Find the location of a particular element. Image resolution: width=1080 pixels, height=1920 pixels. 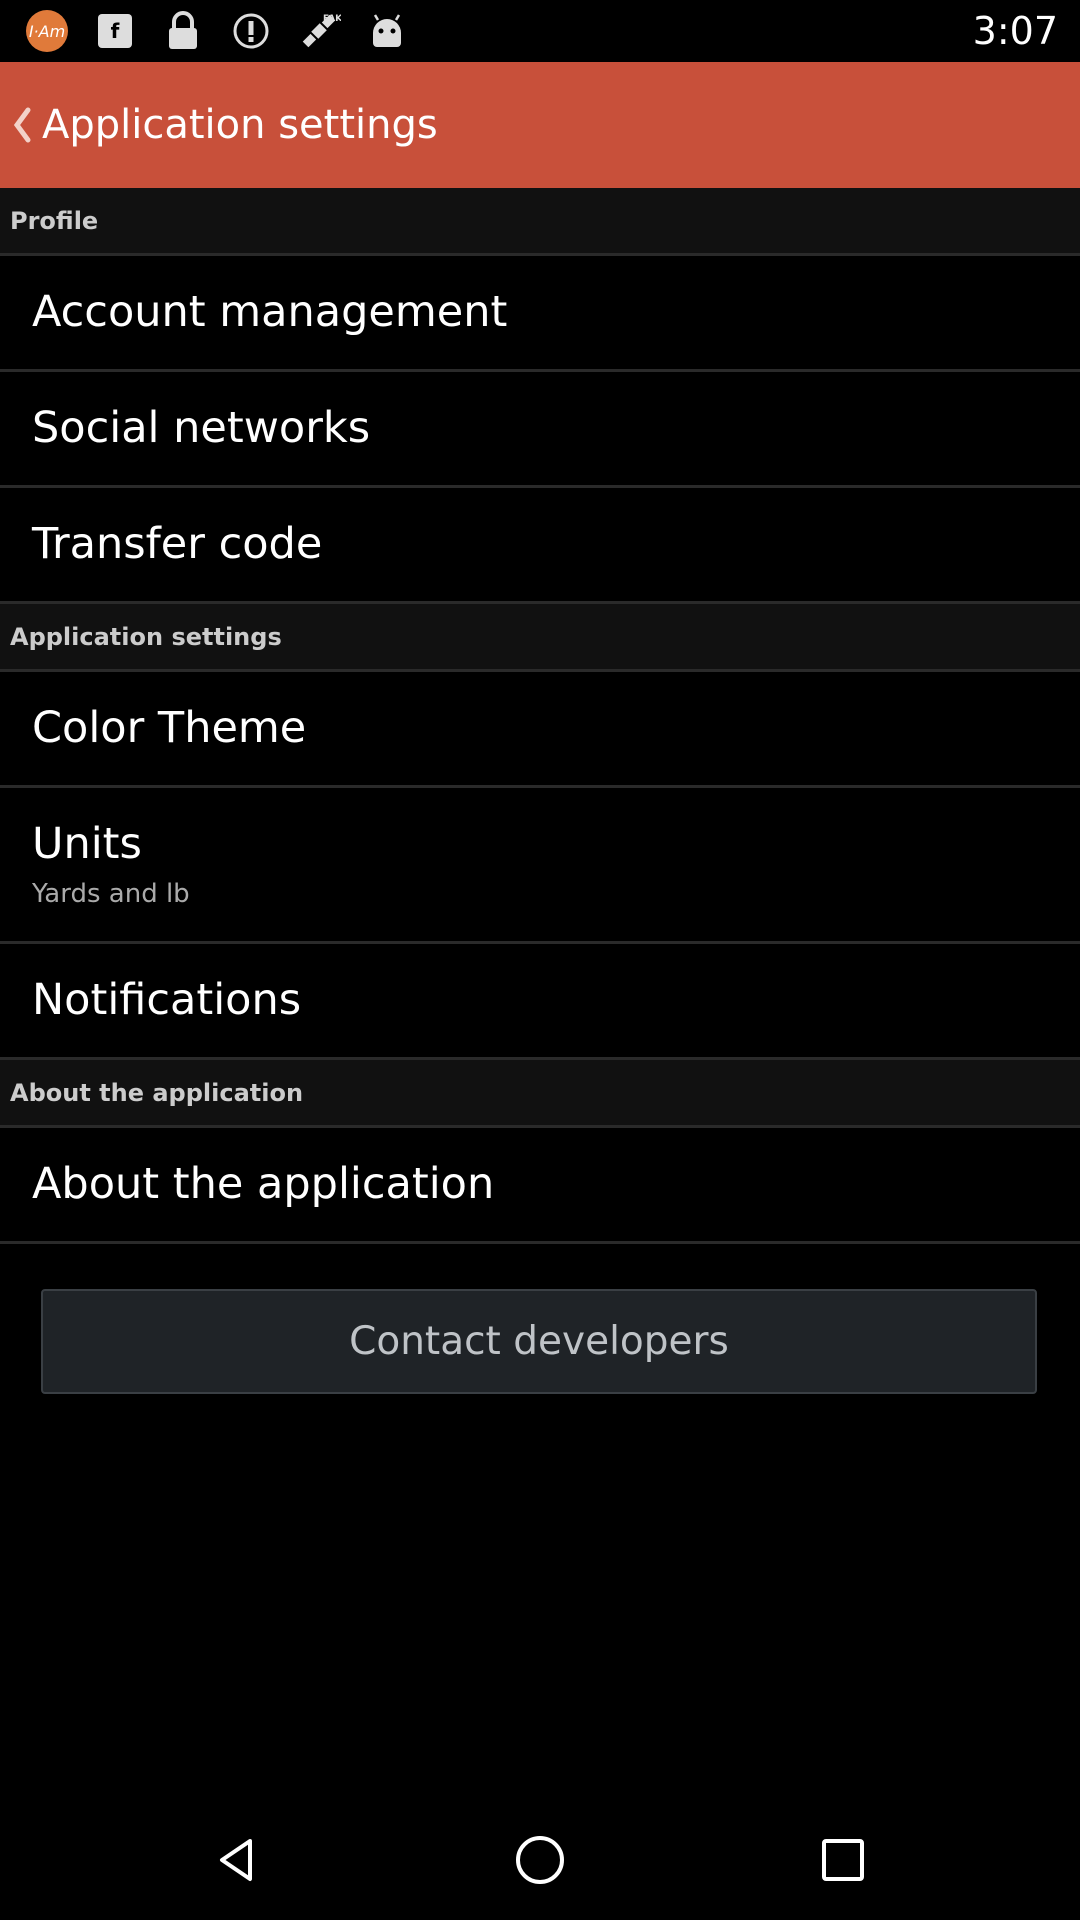

home-circle-icon is located at coordinates (540, 1860).